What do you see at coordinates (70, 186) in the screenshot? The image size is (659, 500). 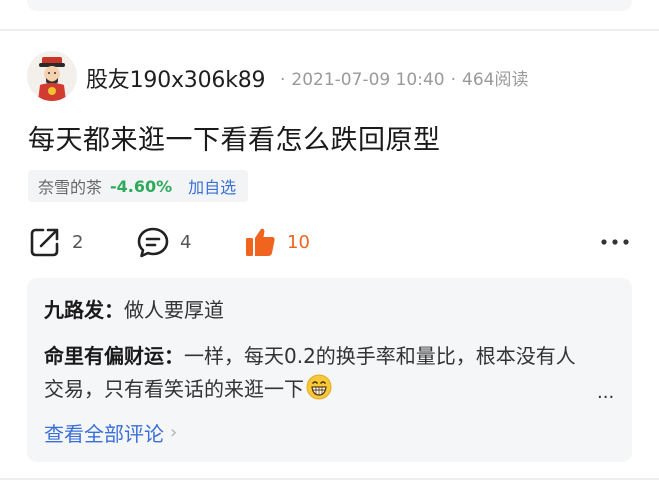 I see `stock-name: 奈雪的茶` at bounding box center [70, 186].